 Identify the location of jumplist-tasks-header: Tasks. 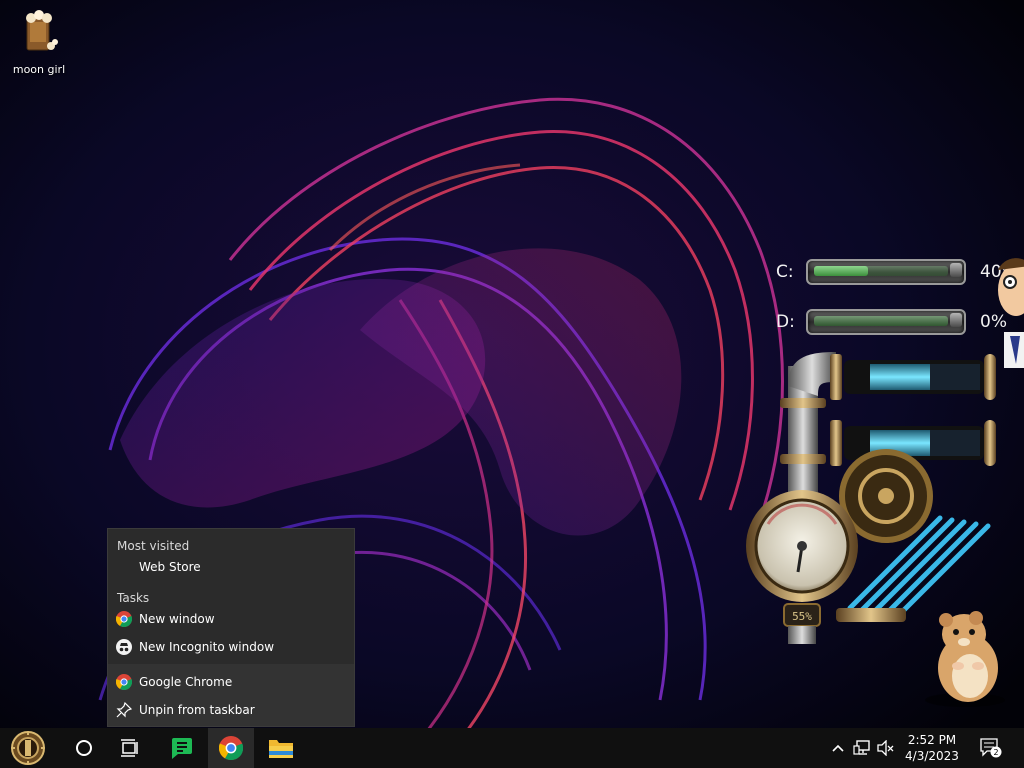
(133, 598).